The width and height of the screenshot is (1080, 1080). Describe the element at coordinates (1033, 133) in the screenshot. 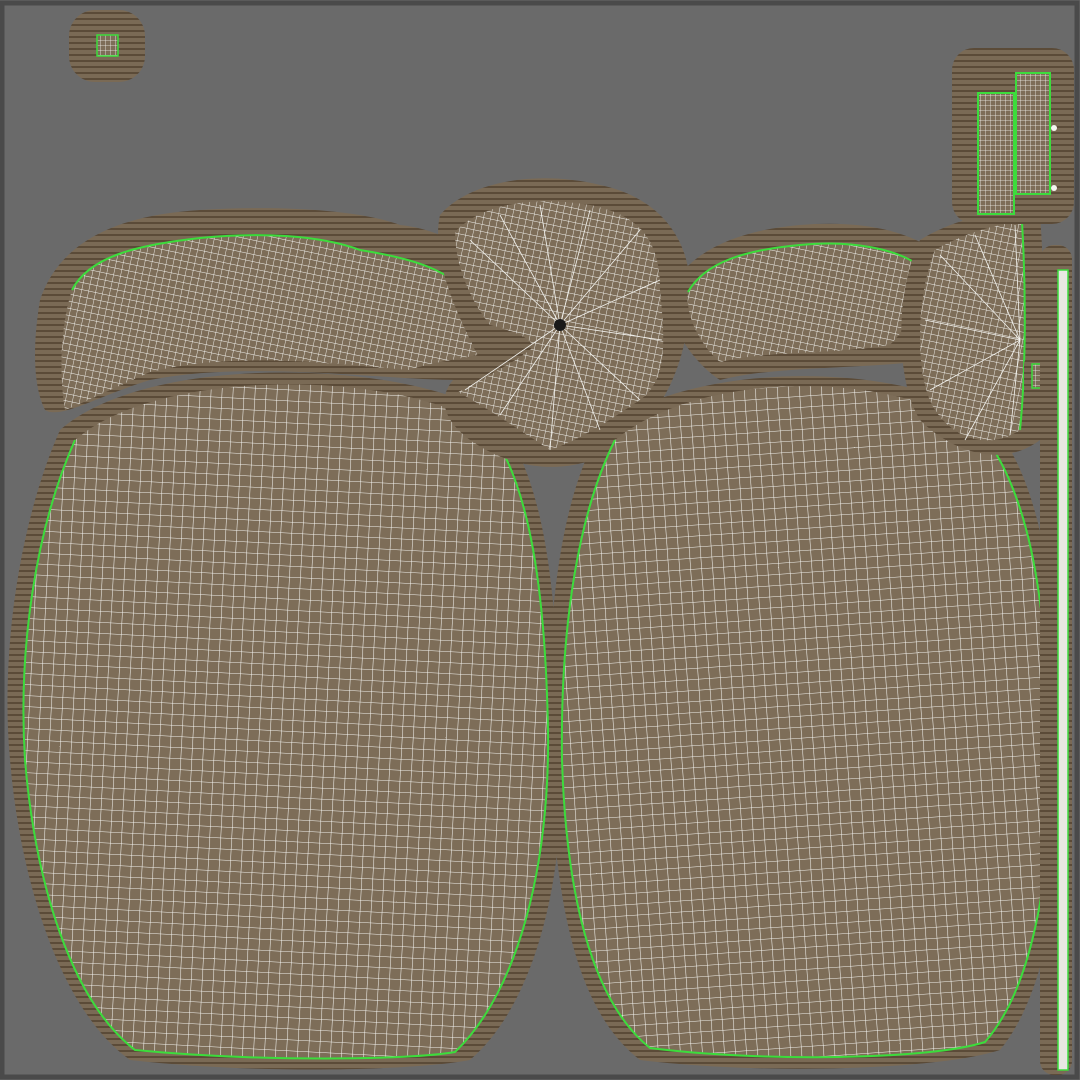

I see `strap-piece-b-wire` at that location.